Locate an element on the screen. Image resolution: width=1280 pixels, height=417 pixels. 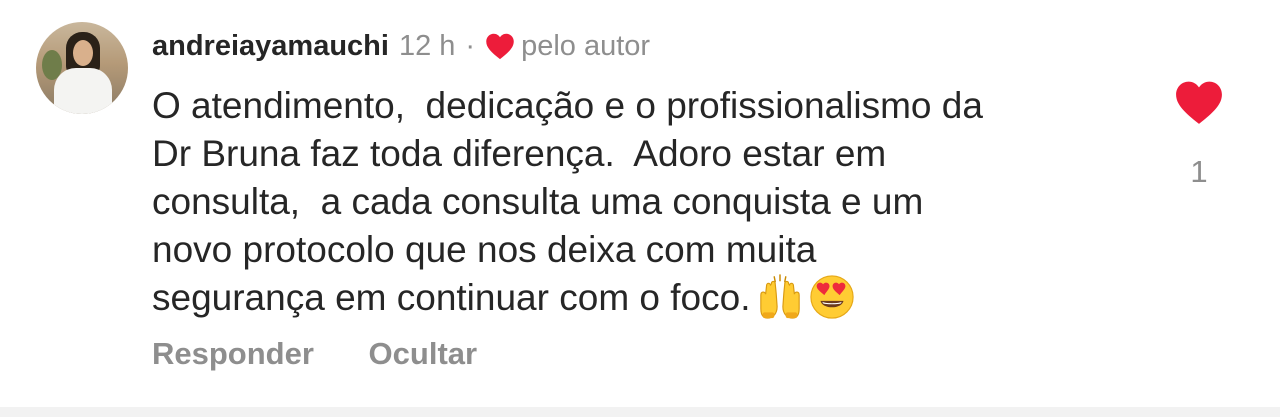
comment-line: segurança em continuar com o foco. is located at coordinates (451, 297).